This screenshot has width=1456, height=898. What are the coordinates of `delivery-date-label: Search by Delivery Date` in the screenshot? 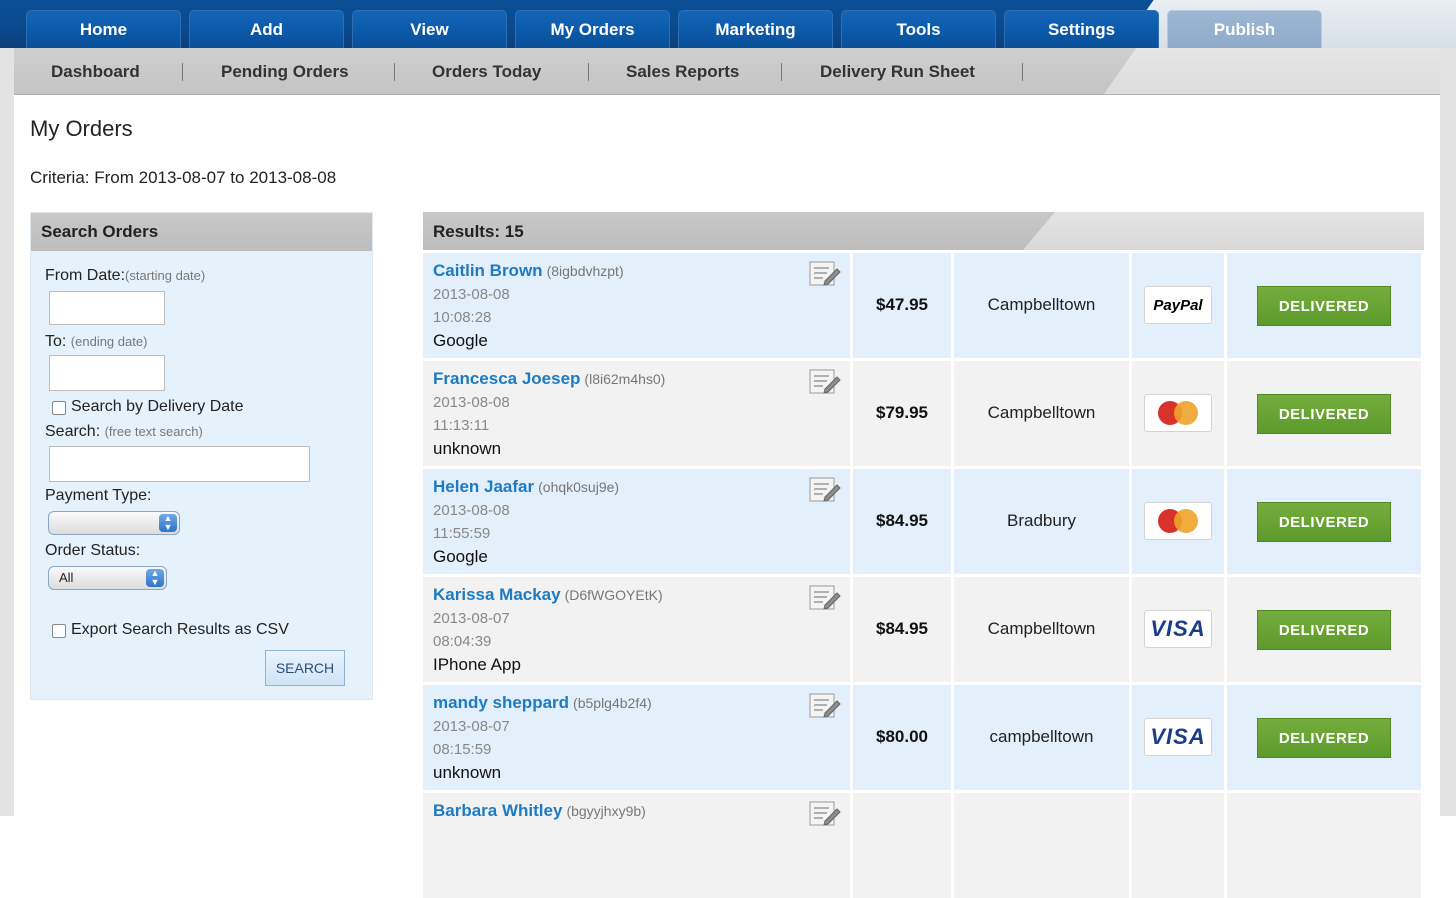 It's located at (157, 406).